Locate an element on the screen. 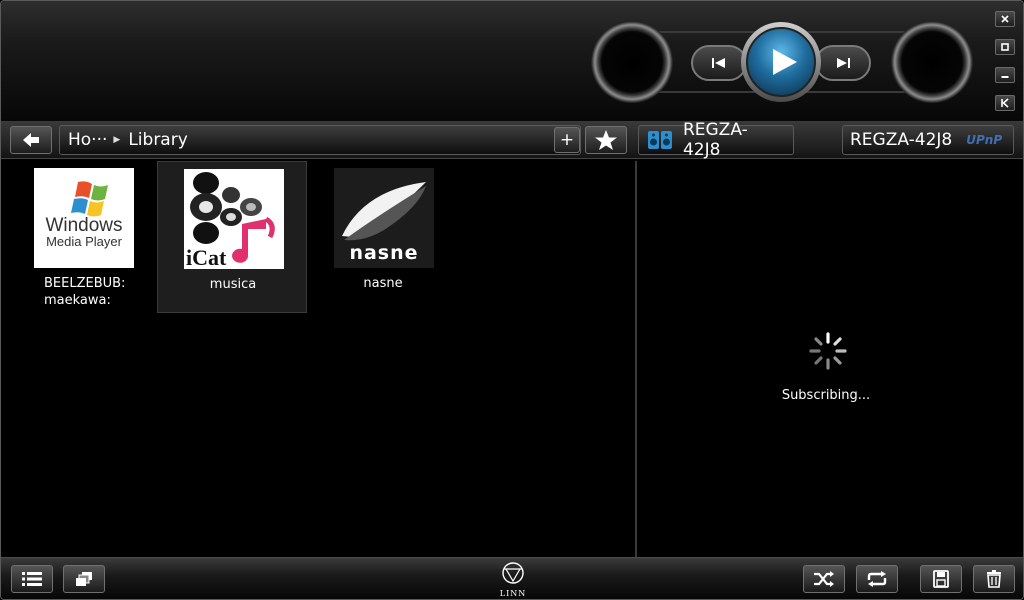  repeat-button is located at coordinates (877, 579).